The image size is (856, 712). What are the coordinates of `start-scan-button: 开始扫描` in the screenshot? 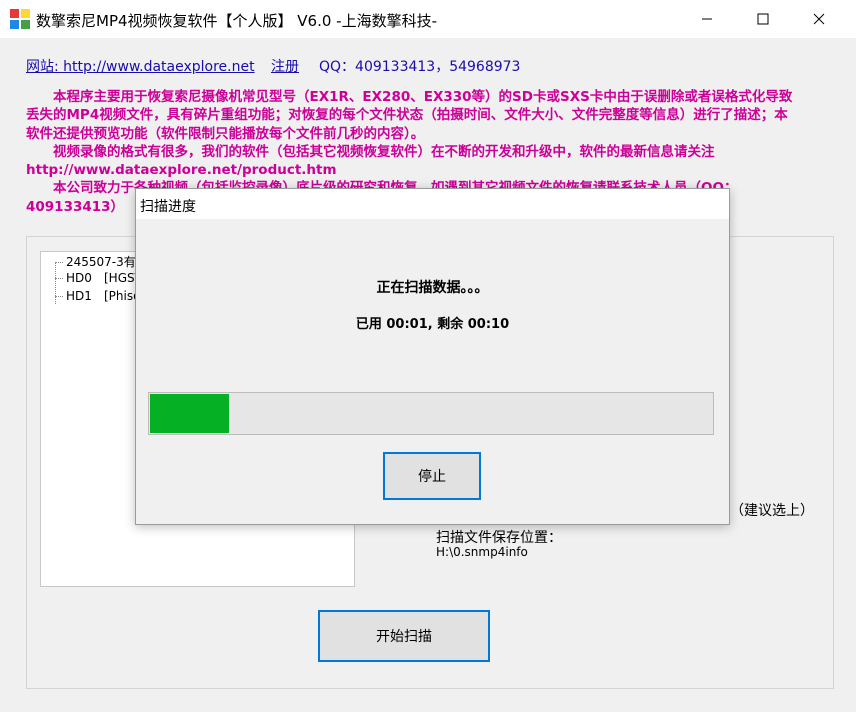 It's located at (404, 636).